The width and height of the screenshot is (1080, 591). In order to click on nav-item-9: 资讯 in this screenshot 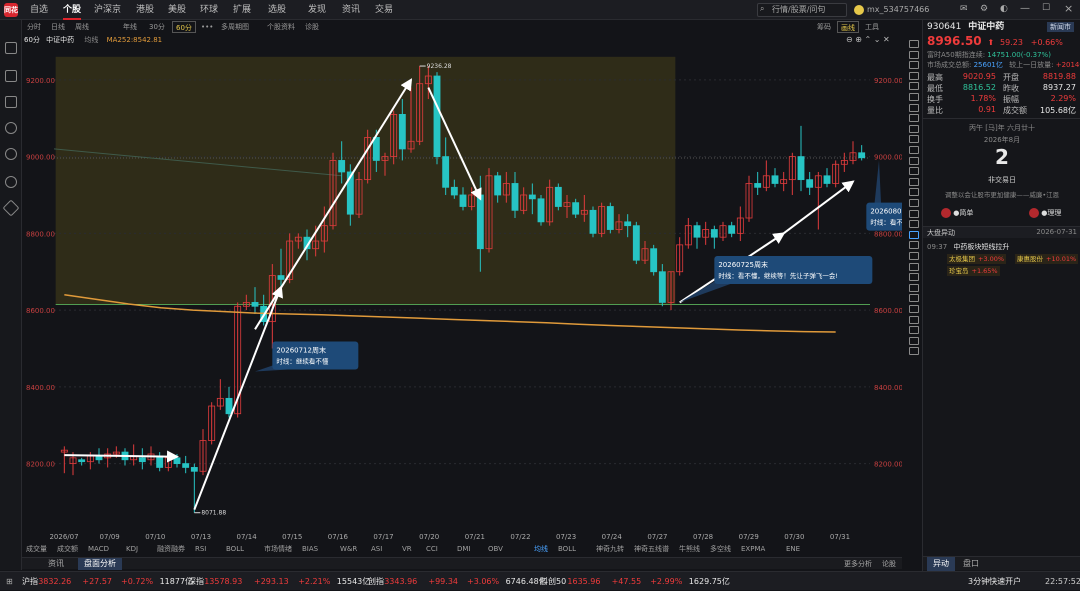, I will do `click(351, 10)`.